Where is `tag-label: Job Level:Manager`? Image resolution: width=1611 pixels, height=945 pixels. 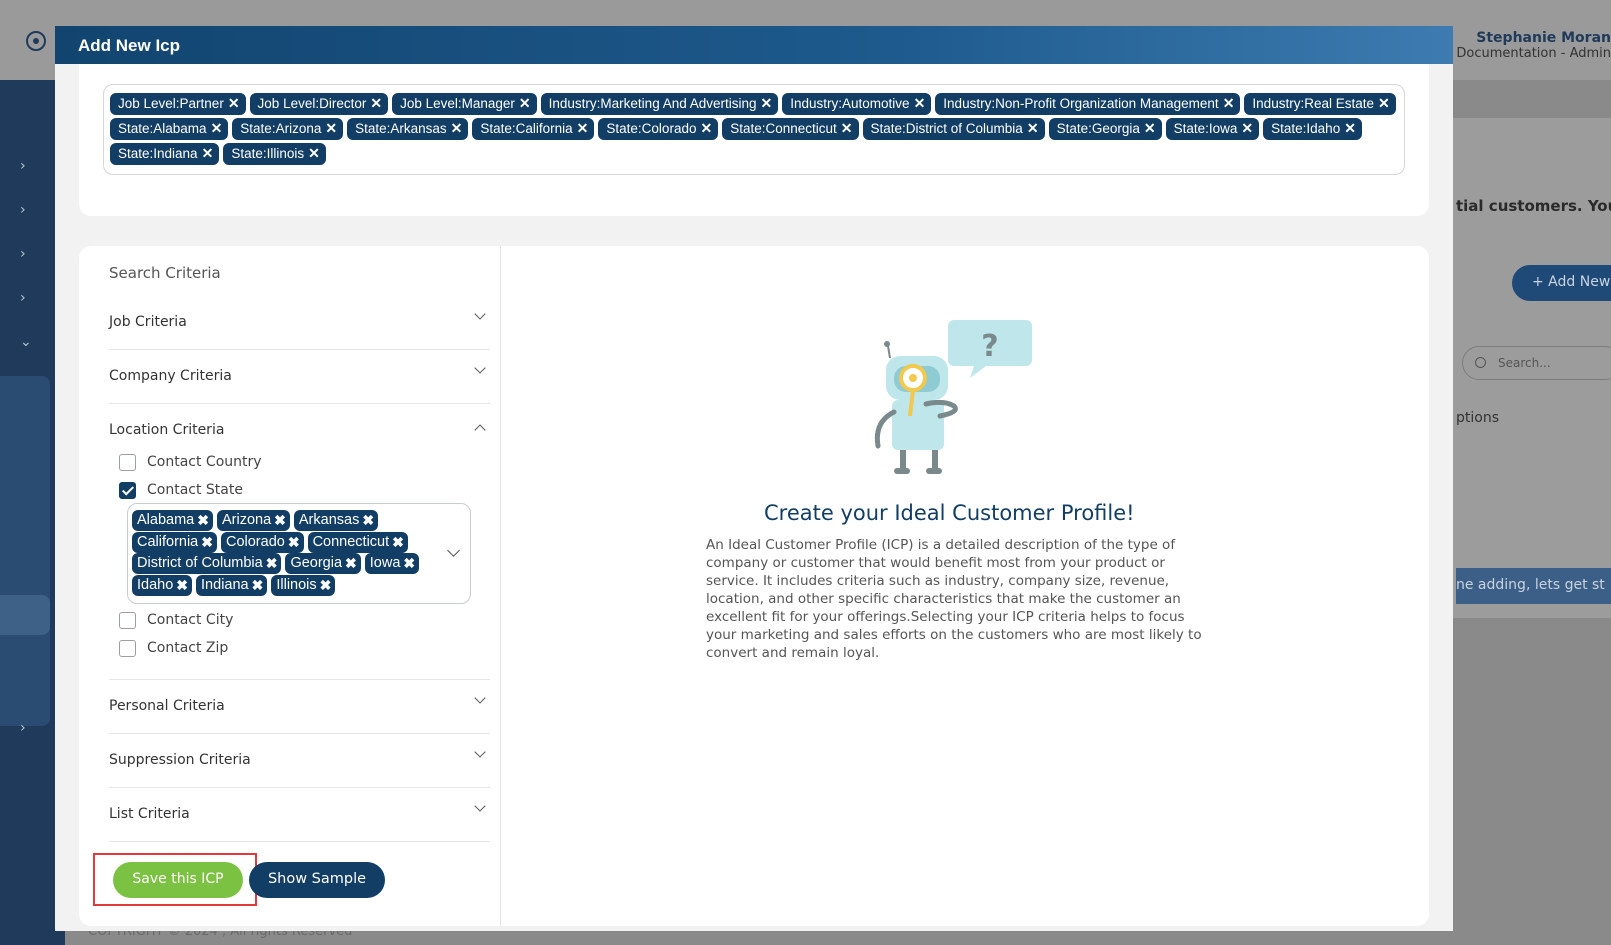
tag-label: Job Level:Manager is located at coordinates (457, 103).